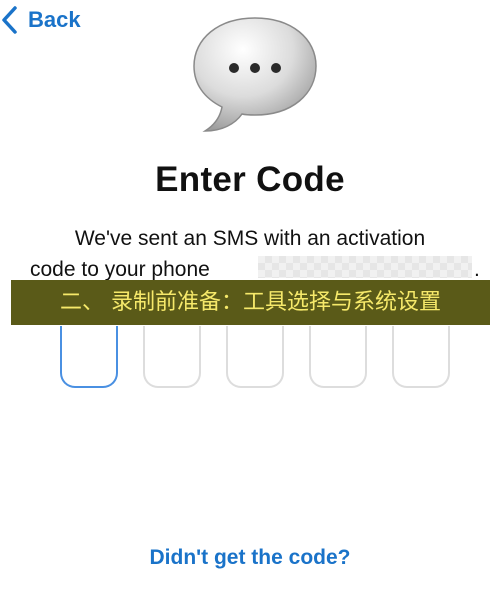 Image resolution: width=500 pixels, height=605 pixels. What do you see at coordinates (250, 302) in the screenshot?
I see `overlay-caption-banner: 二、 录制前准备：工具选择与系统设置` at bounding box center [250, 302].